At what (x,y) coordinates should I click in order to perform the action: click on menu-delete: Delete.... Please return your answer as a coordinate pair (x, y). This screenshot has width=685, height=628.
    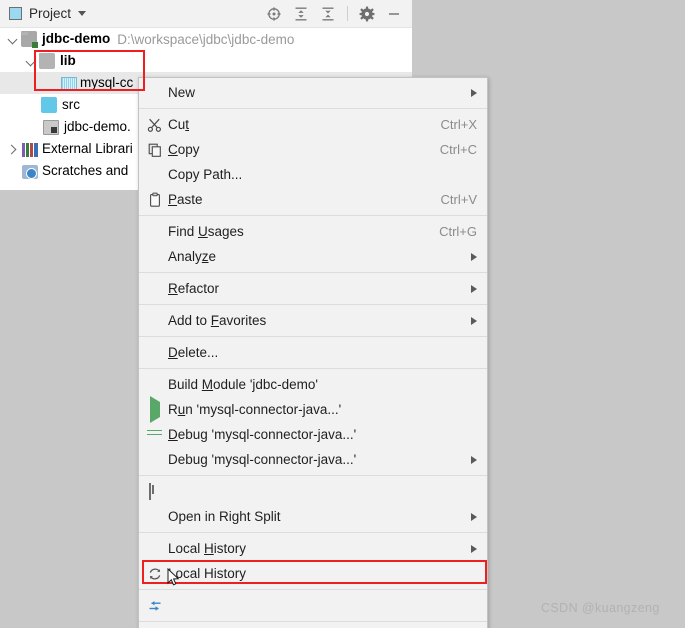
    Looking at the image, I should click on (313, 352).